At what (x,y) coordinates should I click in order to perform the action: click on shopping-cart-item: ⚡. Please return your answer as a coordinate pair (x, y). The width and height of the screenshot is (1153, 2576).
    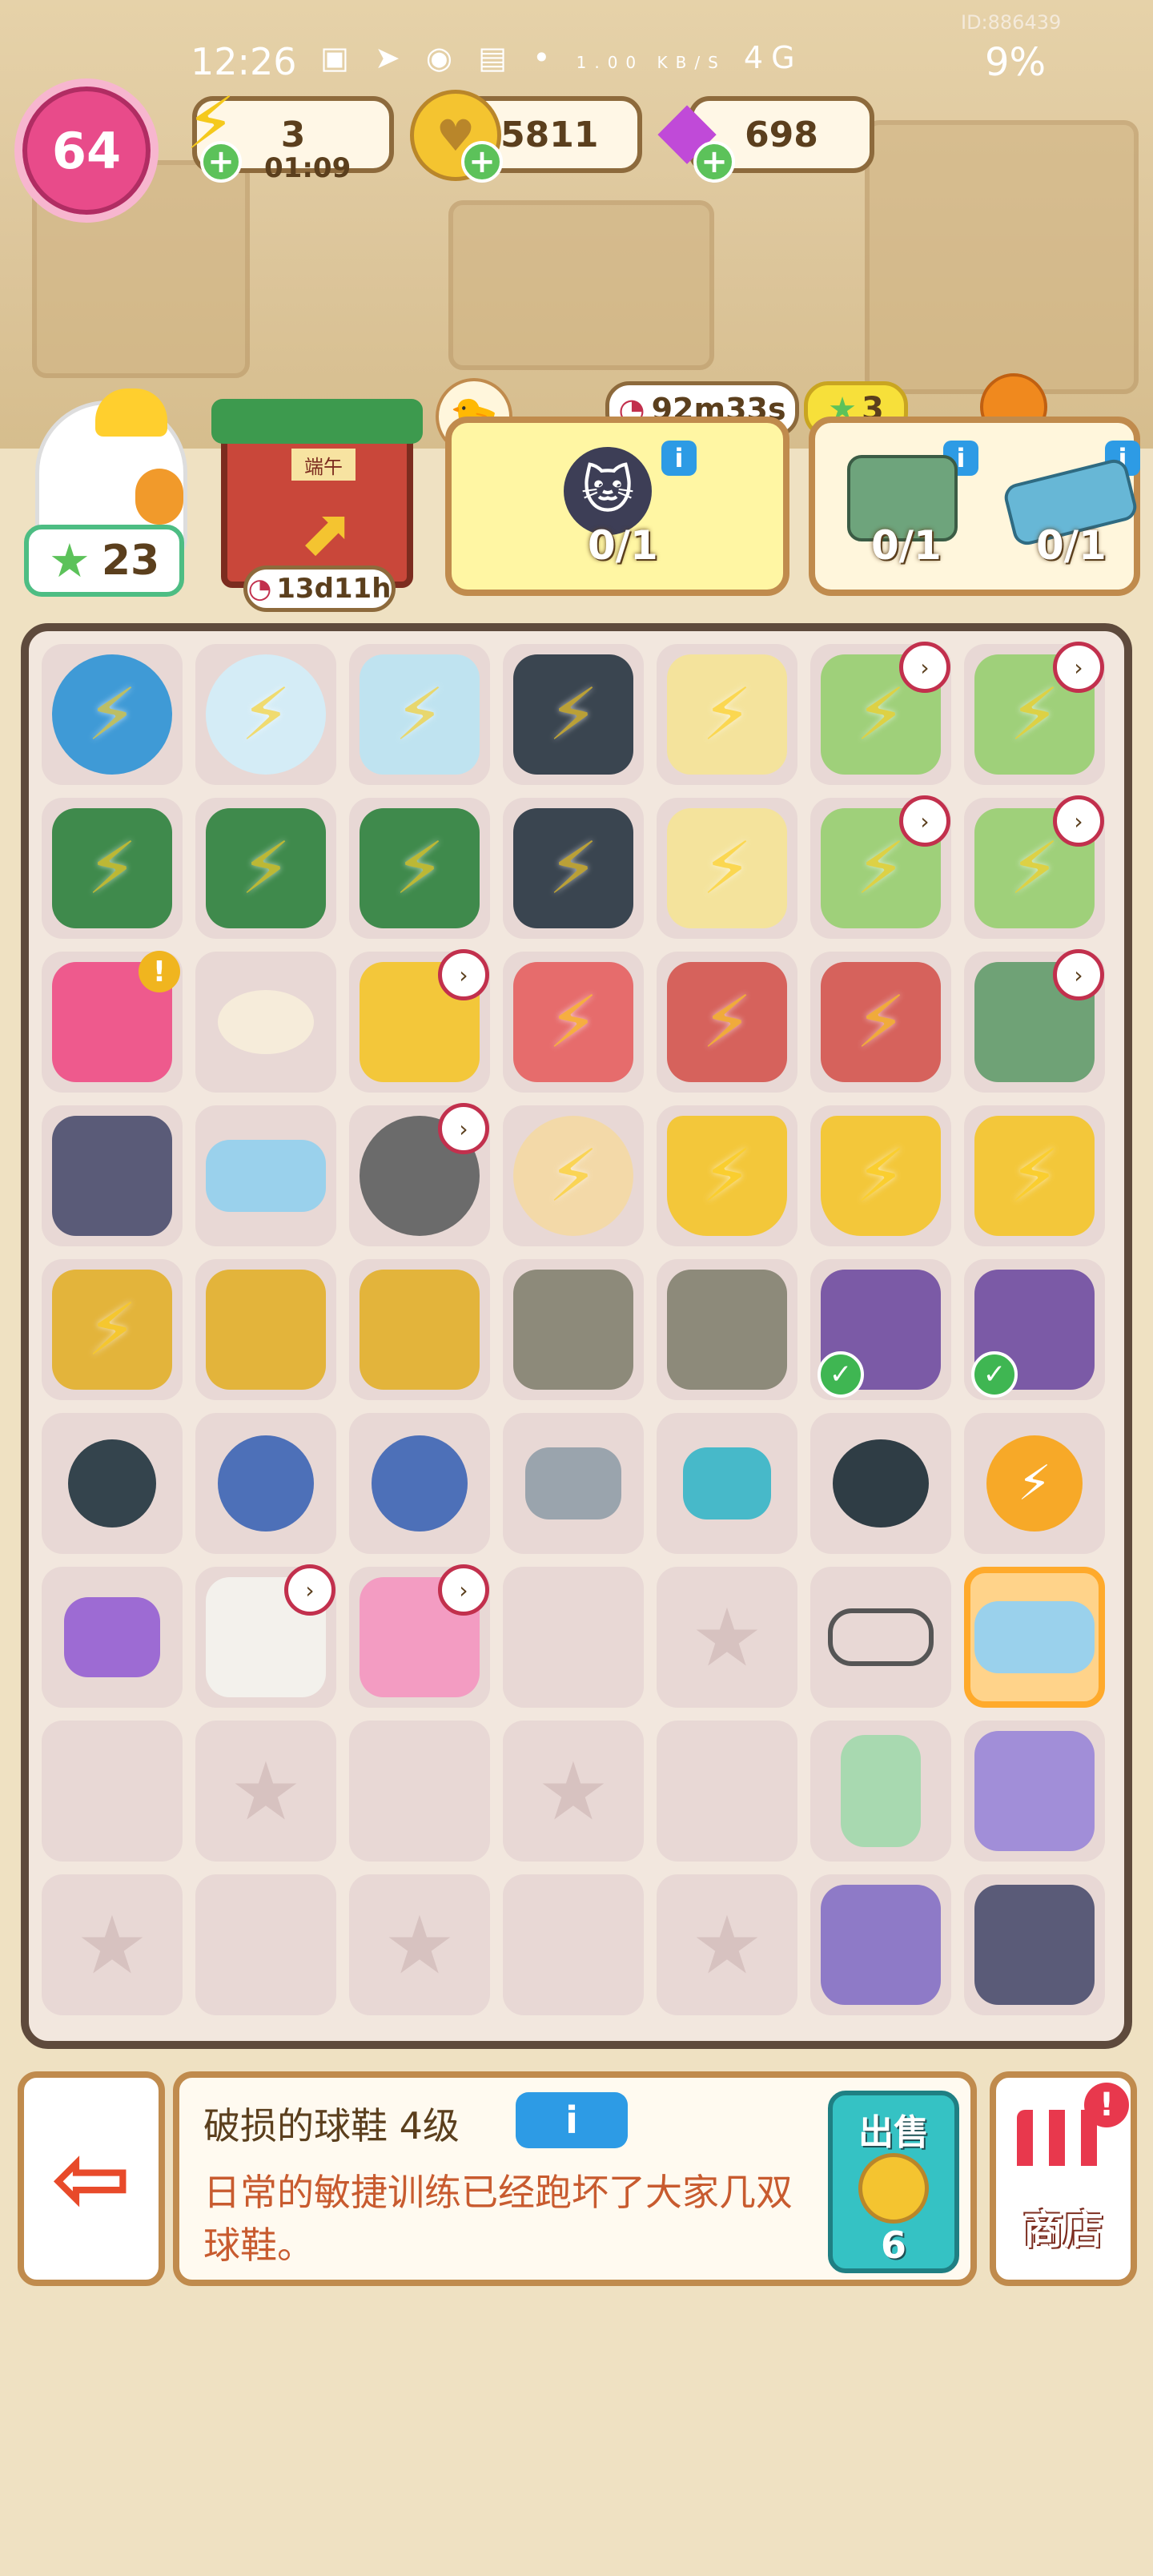
    Looking at the image, I should click on (727, 714).